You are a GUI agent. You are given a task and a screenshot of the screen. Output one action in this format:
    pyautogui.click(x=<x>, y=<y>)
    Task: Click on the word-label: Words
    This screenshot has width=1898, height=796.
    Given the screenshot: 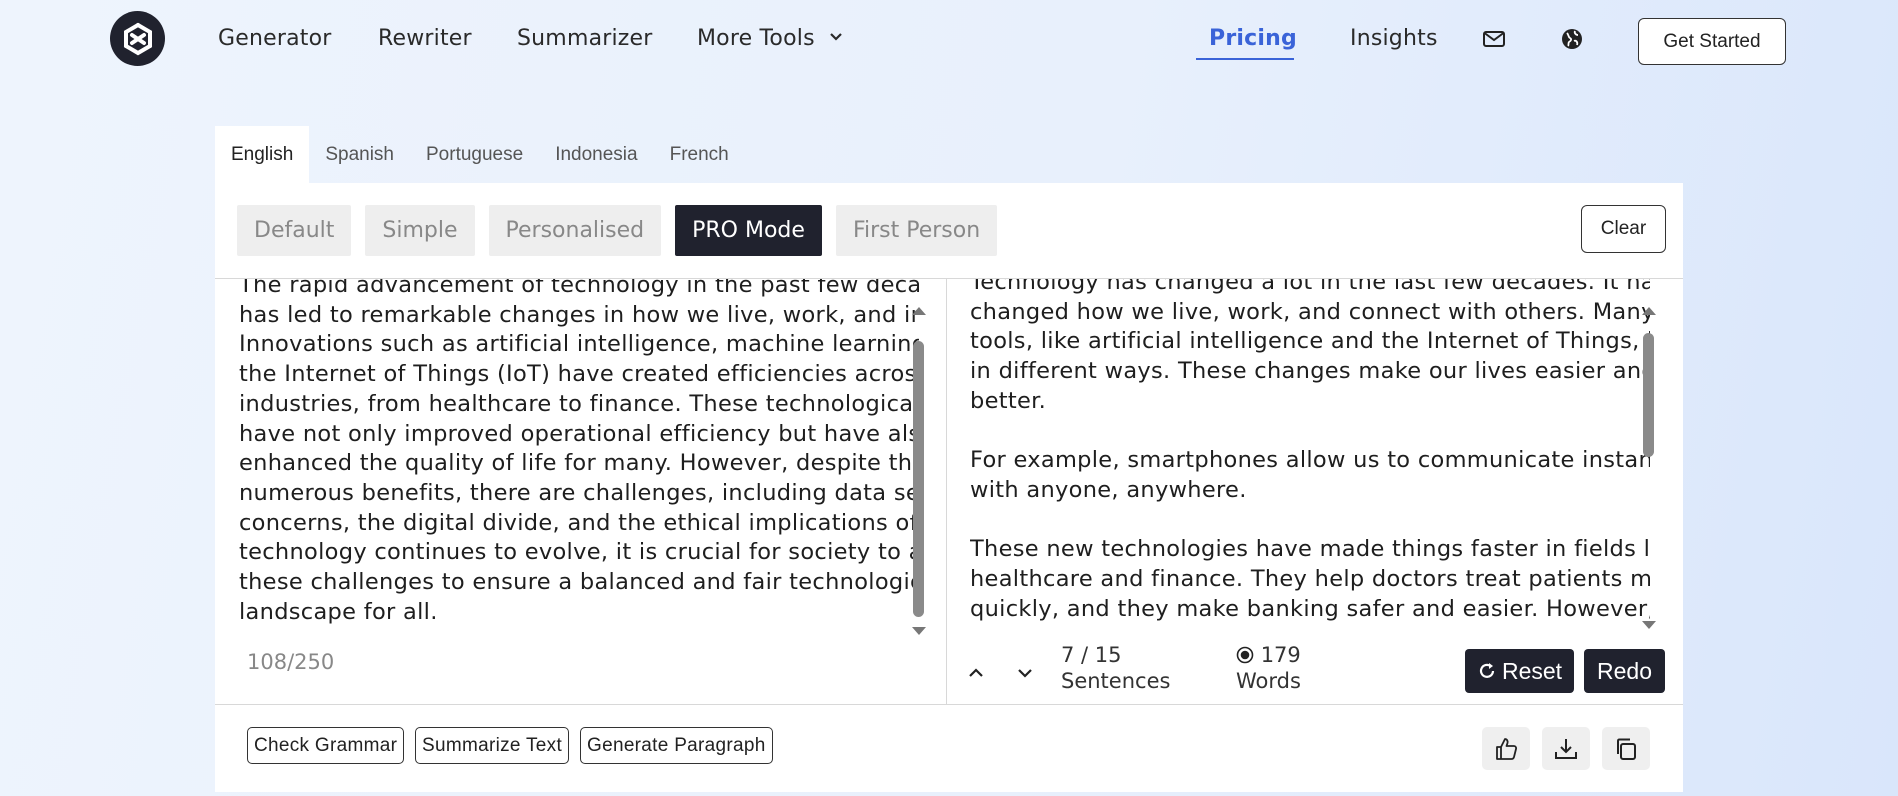 What is the action you would take?
    pyautogui.click(x=1268, y=681)
    